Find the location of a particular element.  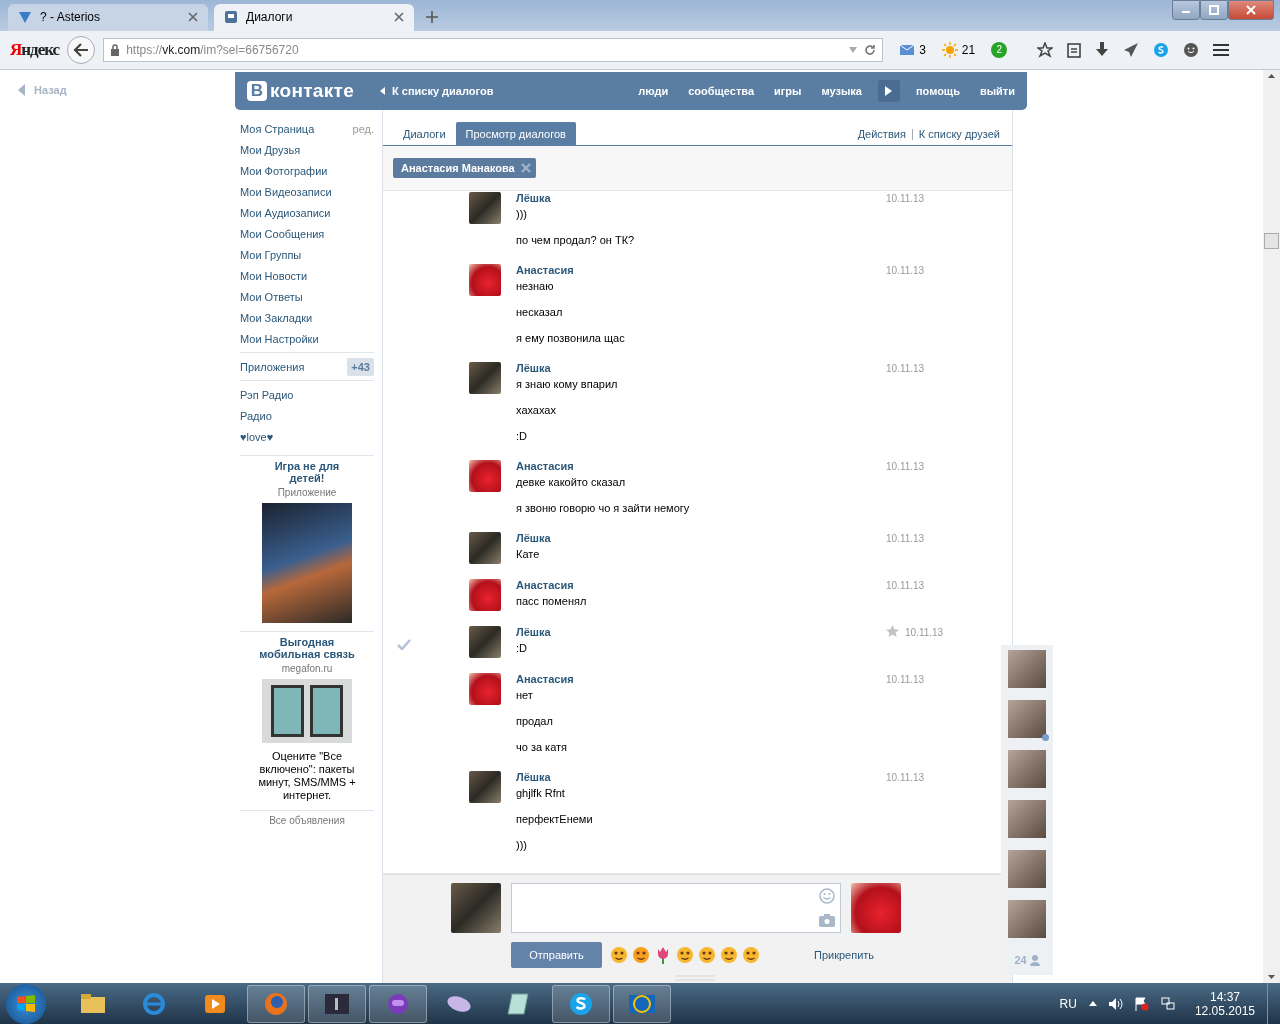

message-input is located at coordinates (676, 908).